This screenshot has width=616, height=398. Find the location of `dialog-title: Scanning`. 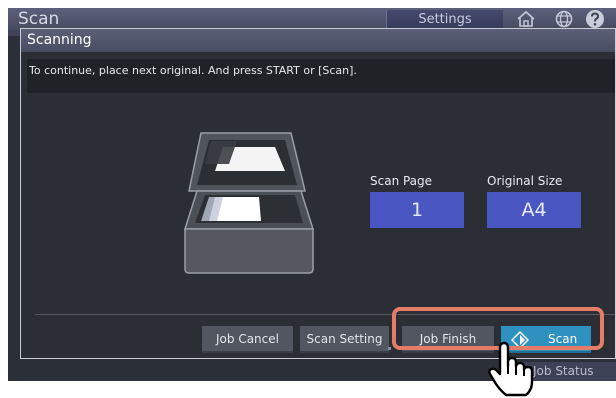

dialog-title: Scanning is located at coordinates (318, 40).